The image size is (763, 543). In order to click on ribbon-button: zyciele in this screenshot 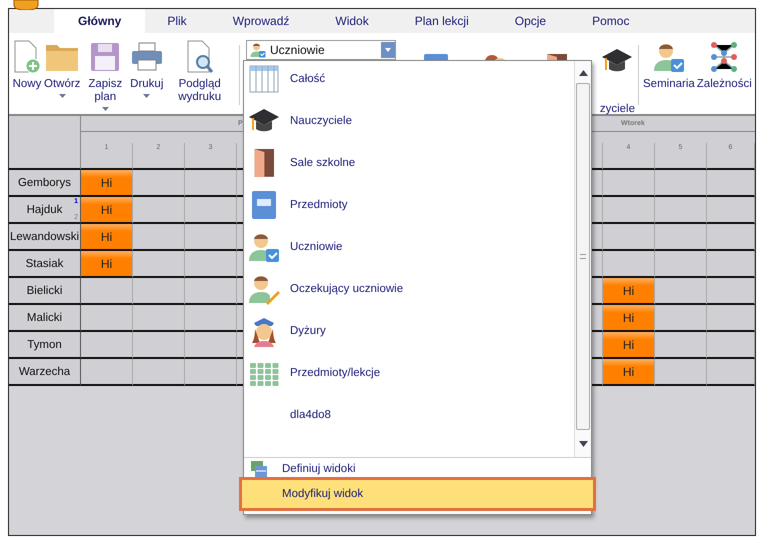, I will do `click(616, 77)`.